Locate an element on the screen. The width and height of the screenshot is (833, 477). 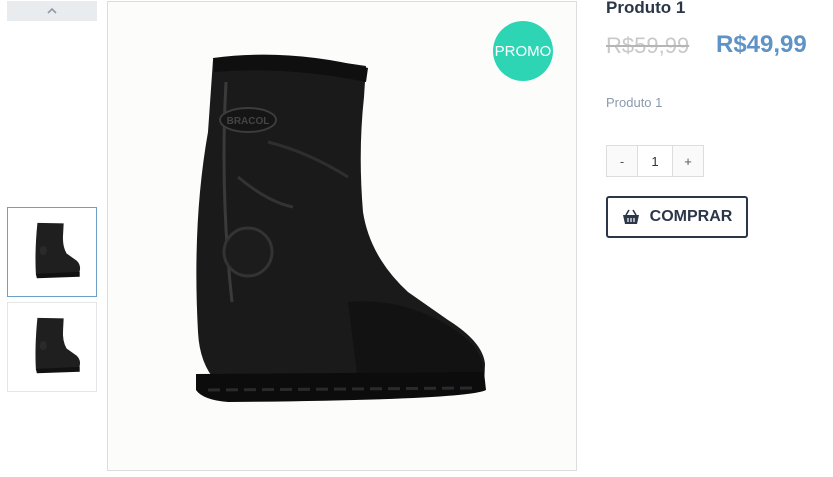
quantity-increase-button: + is located at coordinates (687, 161).